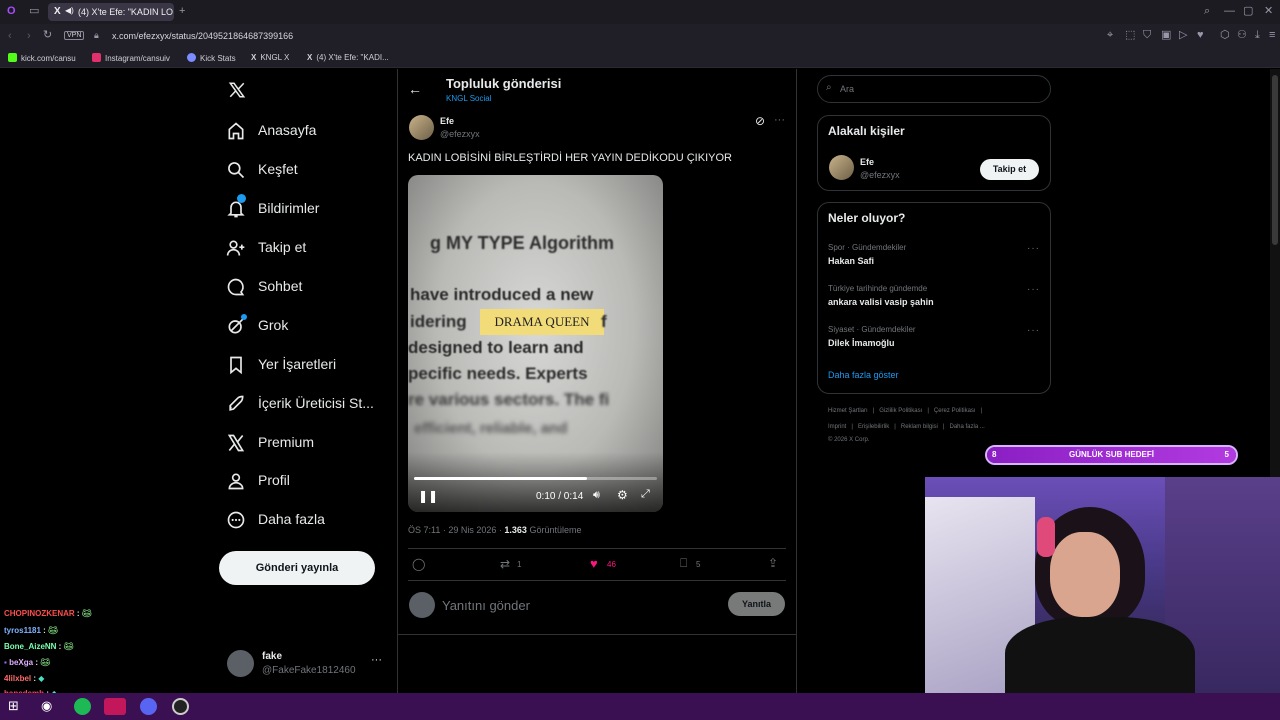 This screenshot has height=720, width=1280. Describe the element at coordinates (148, 706) in the screenshot. I see `discord-icon` at that location.